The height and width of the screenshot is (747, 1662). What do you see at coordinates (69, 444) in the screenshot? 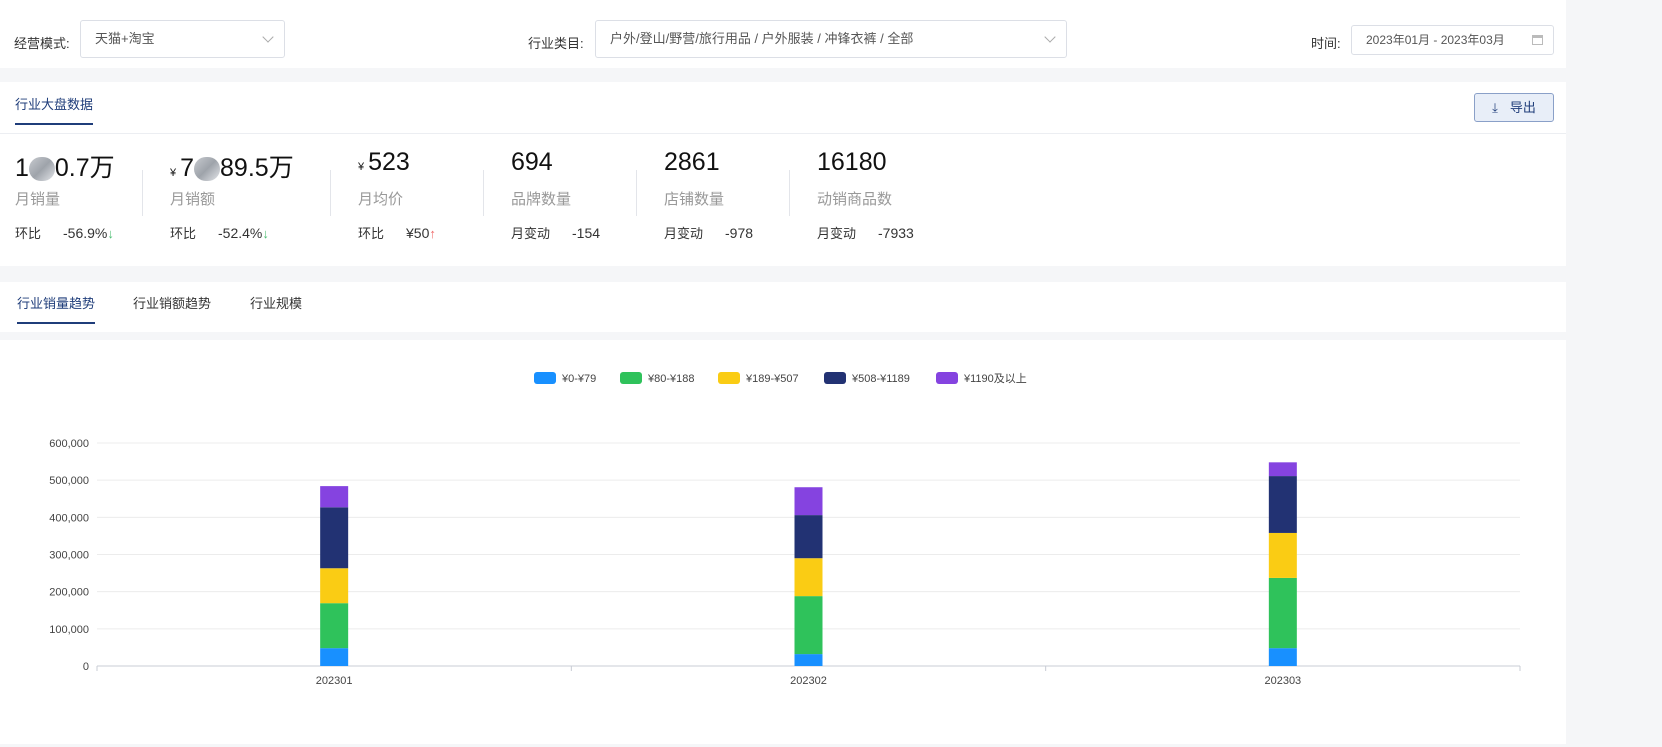
I see `y-tick-label: 600,000` at bounding box center [69, 444].